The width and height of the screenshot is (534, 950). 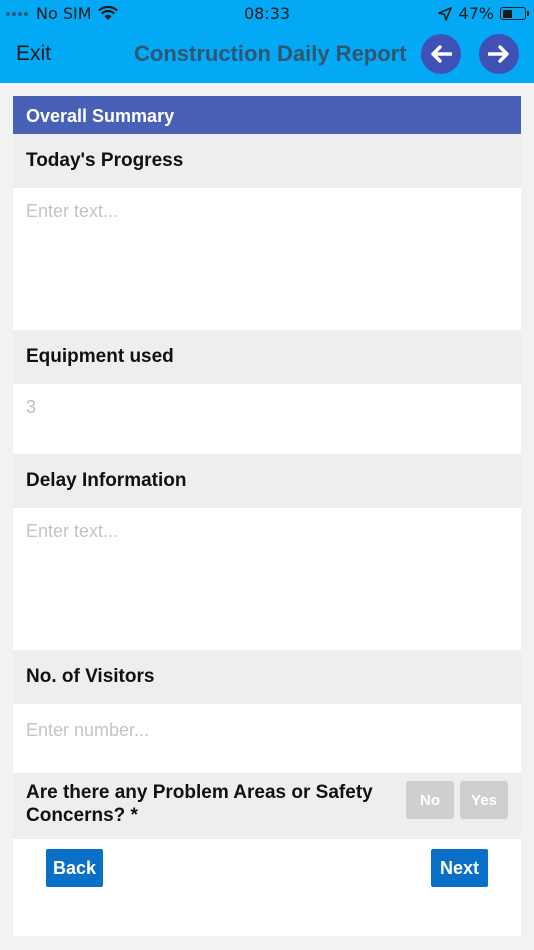 What do you see at coordinates (476, 13) in the screenshot?
I see `battery-percent: 47%` at bounding box center [476, 13].